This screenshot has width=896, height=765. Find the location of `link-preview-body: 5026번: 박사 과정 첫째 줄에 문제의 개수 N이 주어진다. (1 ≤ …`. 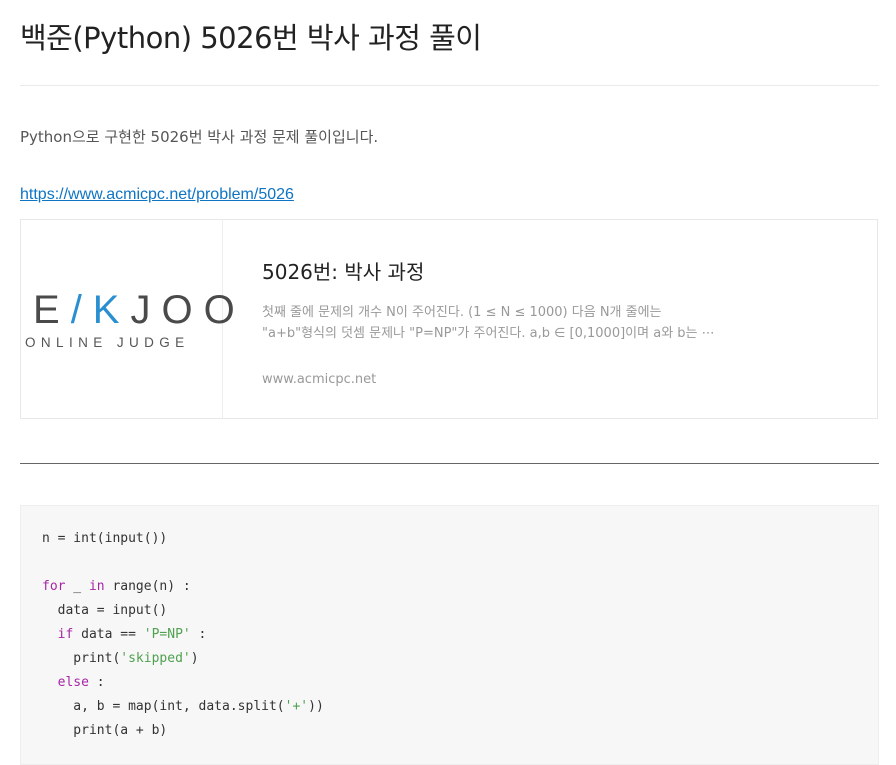

link-preview-body: 5026번: 박사 과정 첫째 줄에 문제의 개수 N이 주어진다. (1 ≤ … is located at coordinates (557, 323).